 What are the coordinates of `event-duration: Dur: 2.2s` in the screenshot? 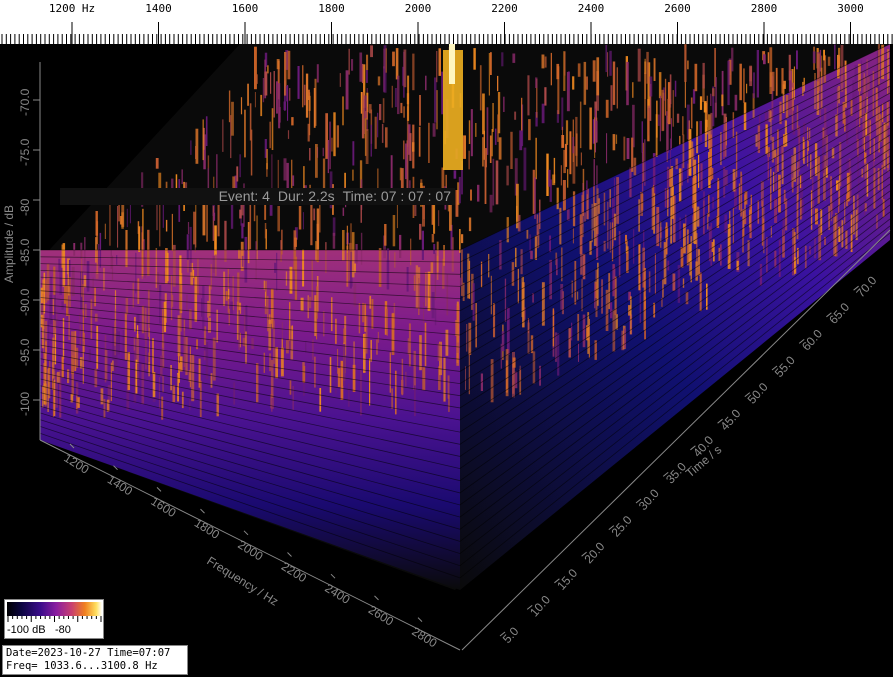 It's located at (306, 196).